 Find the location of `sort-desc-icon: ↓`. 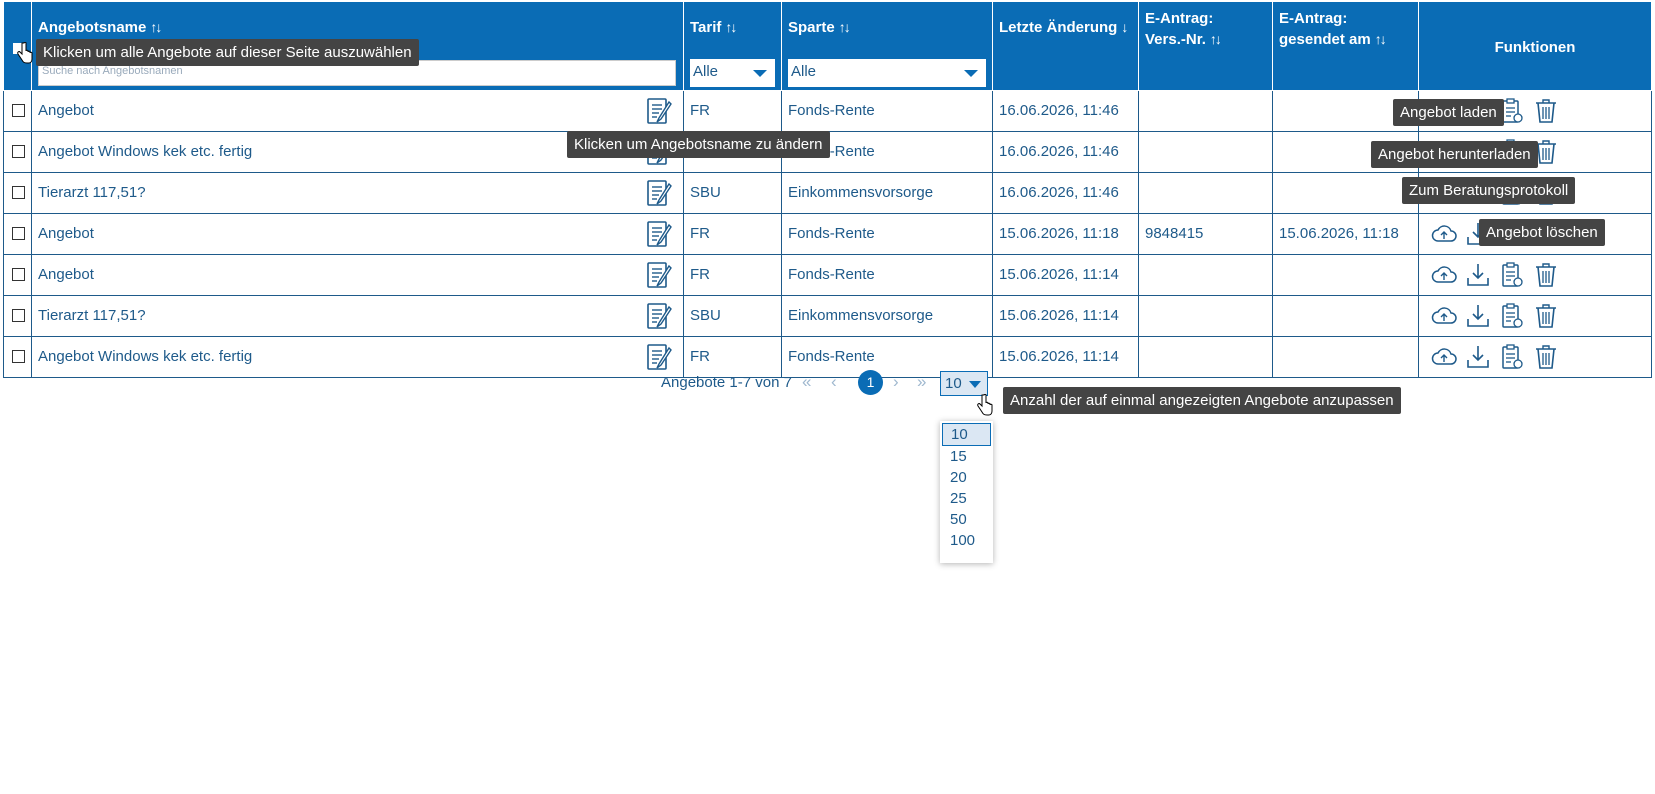

sort-desc-icon: ↓ is located at coordinates (1124, 27).